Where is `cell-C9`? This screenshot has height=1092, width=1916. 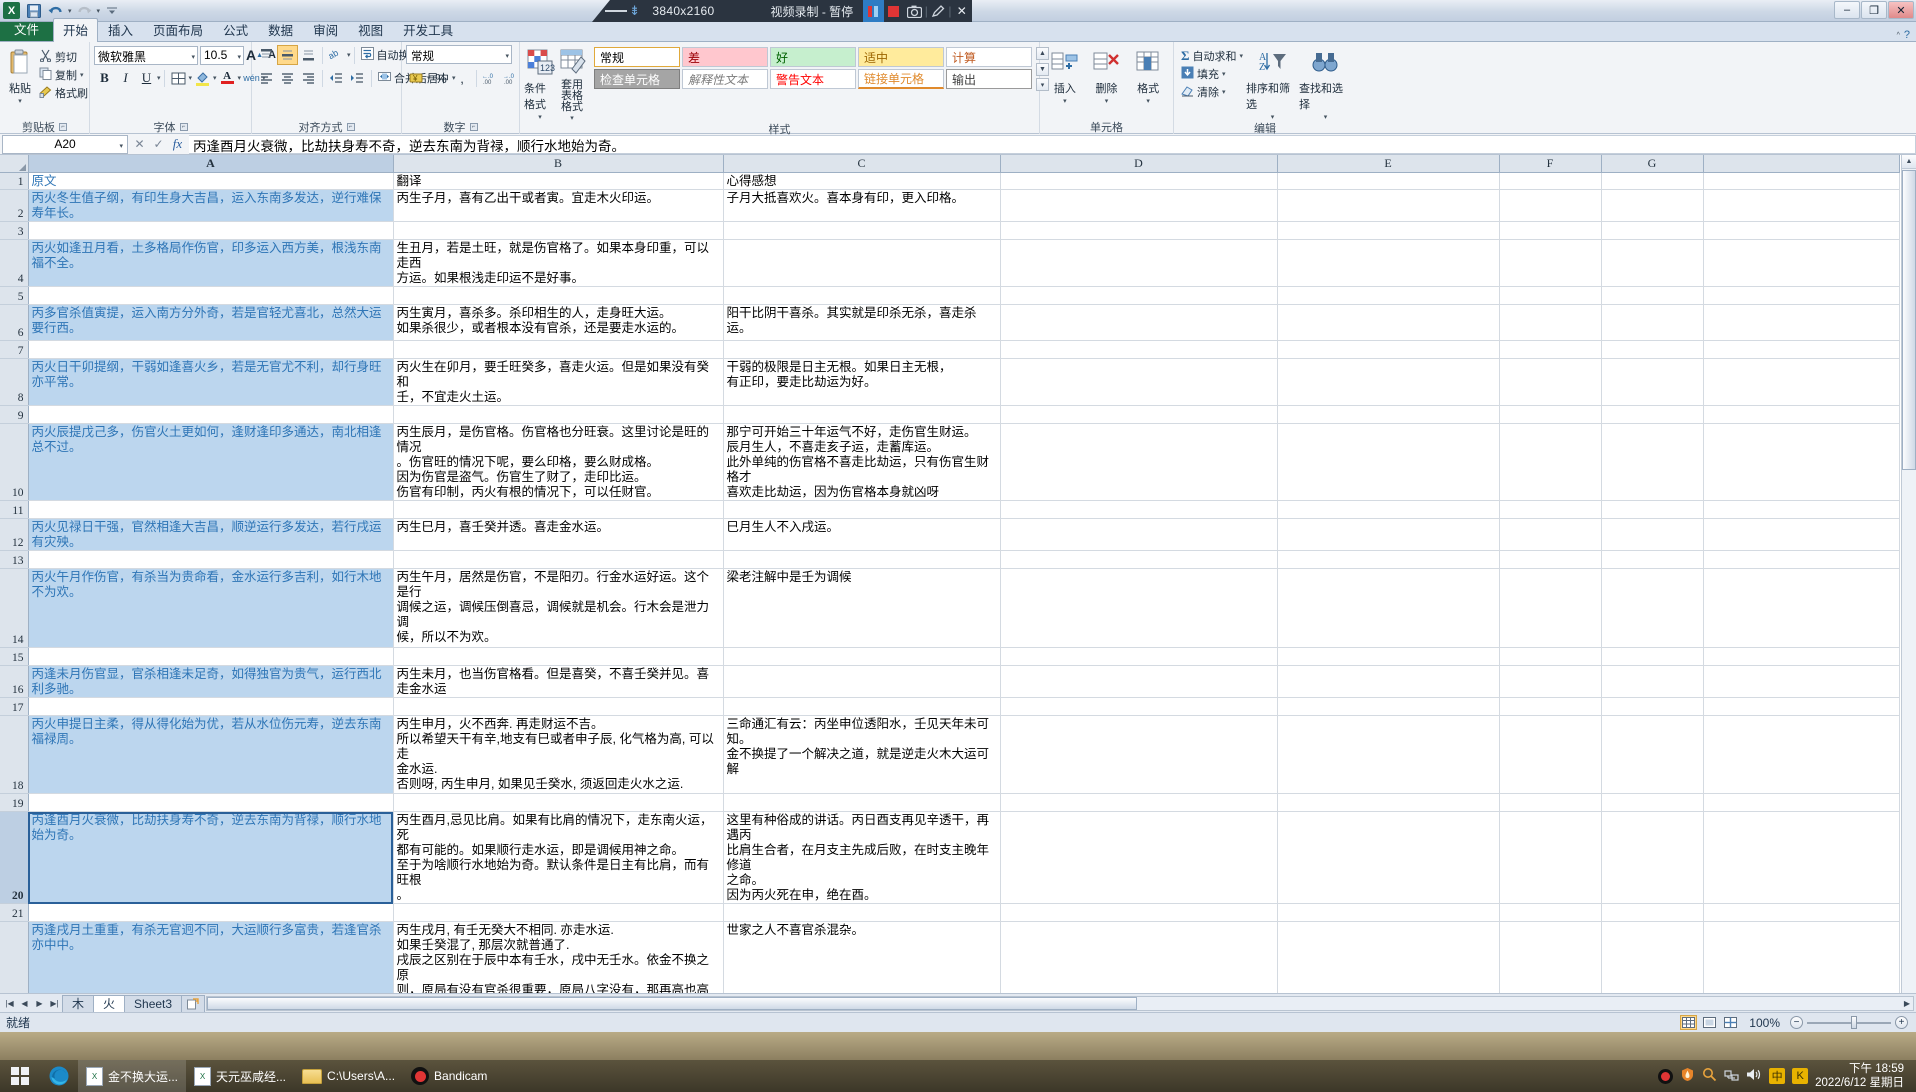
cell-C9 is located at coordinates (862, 414).